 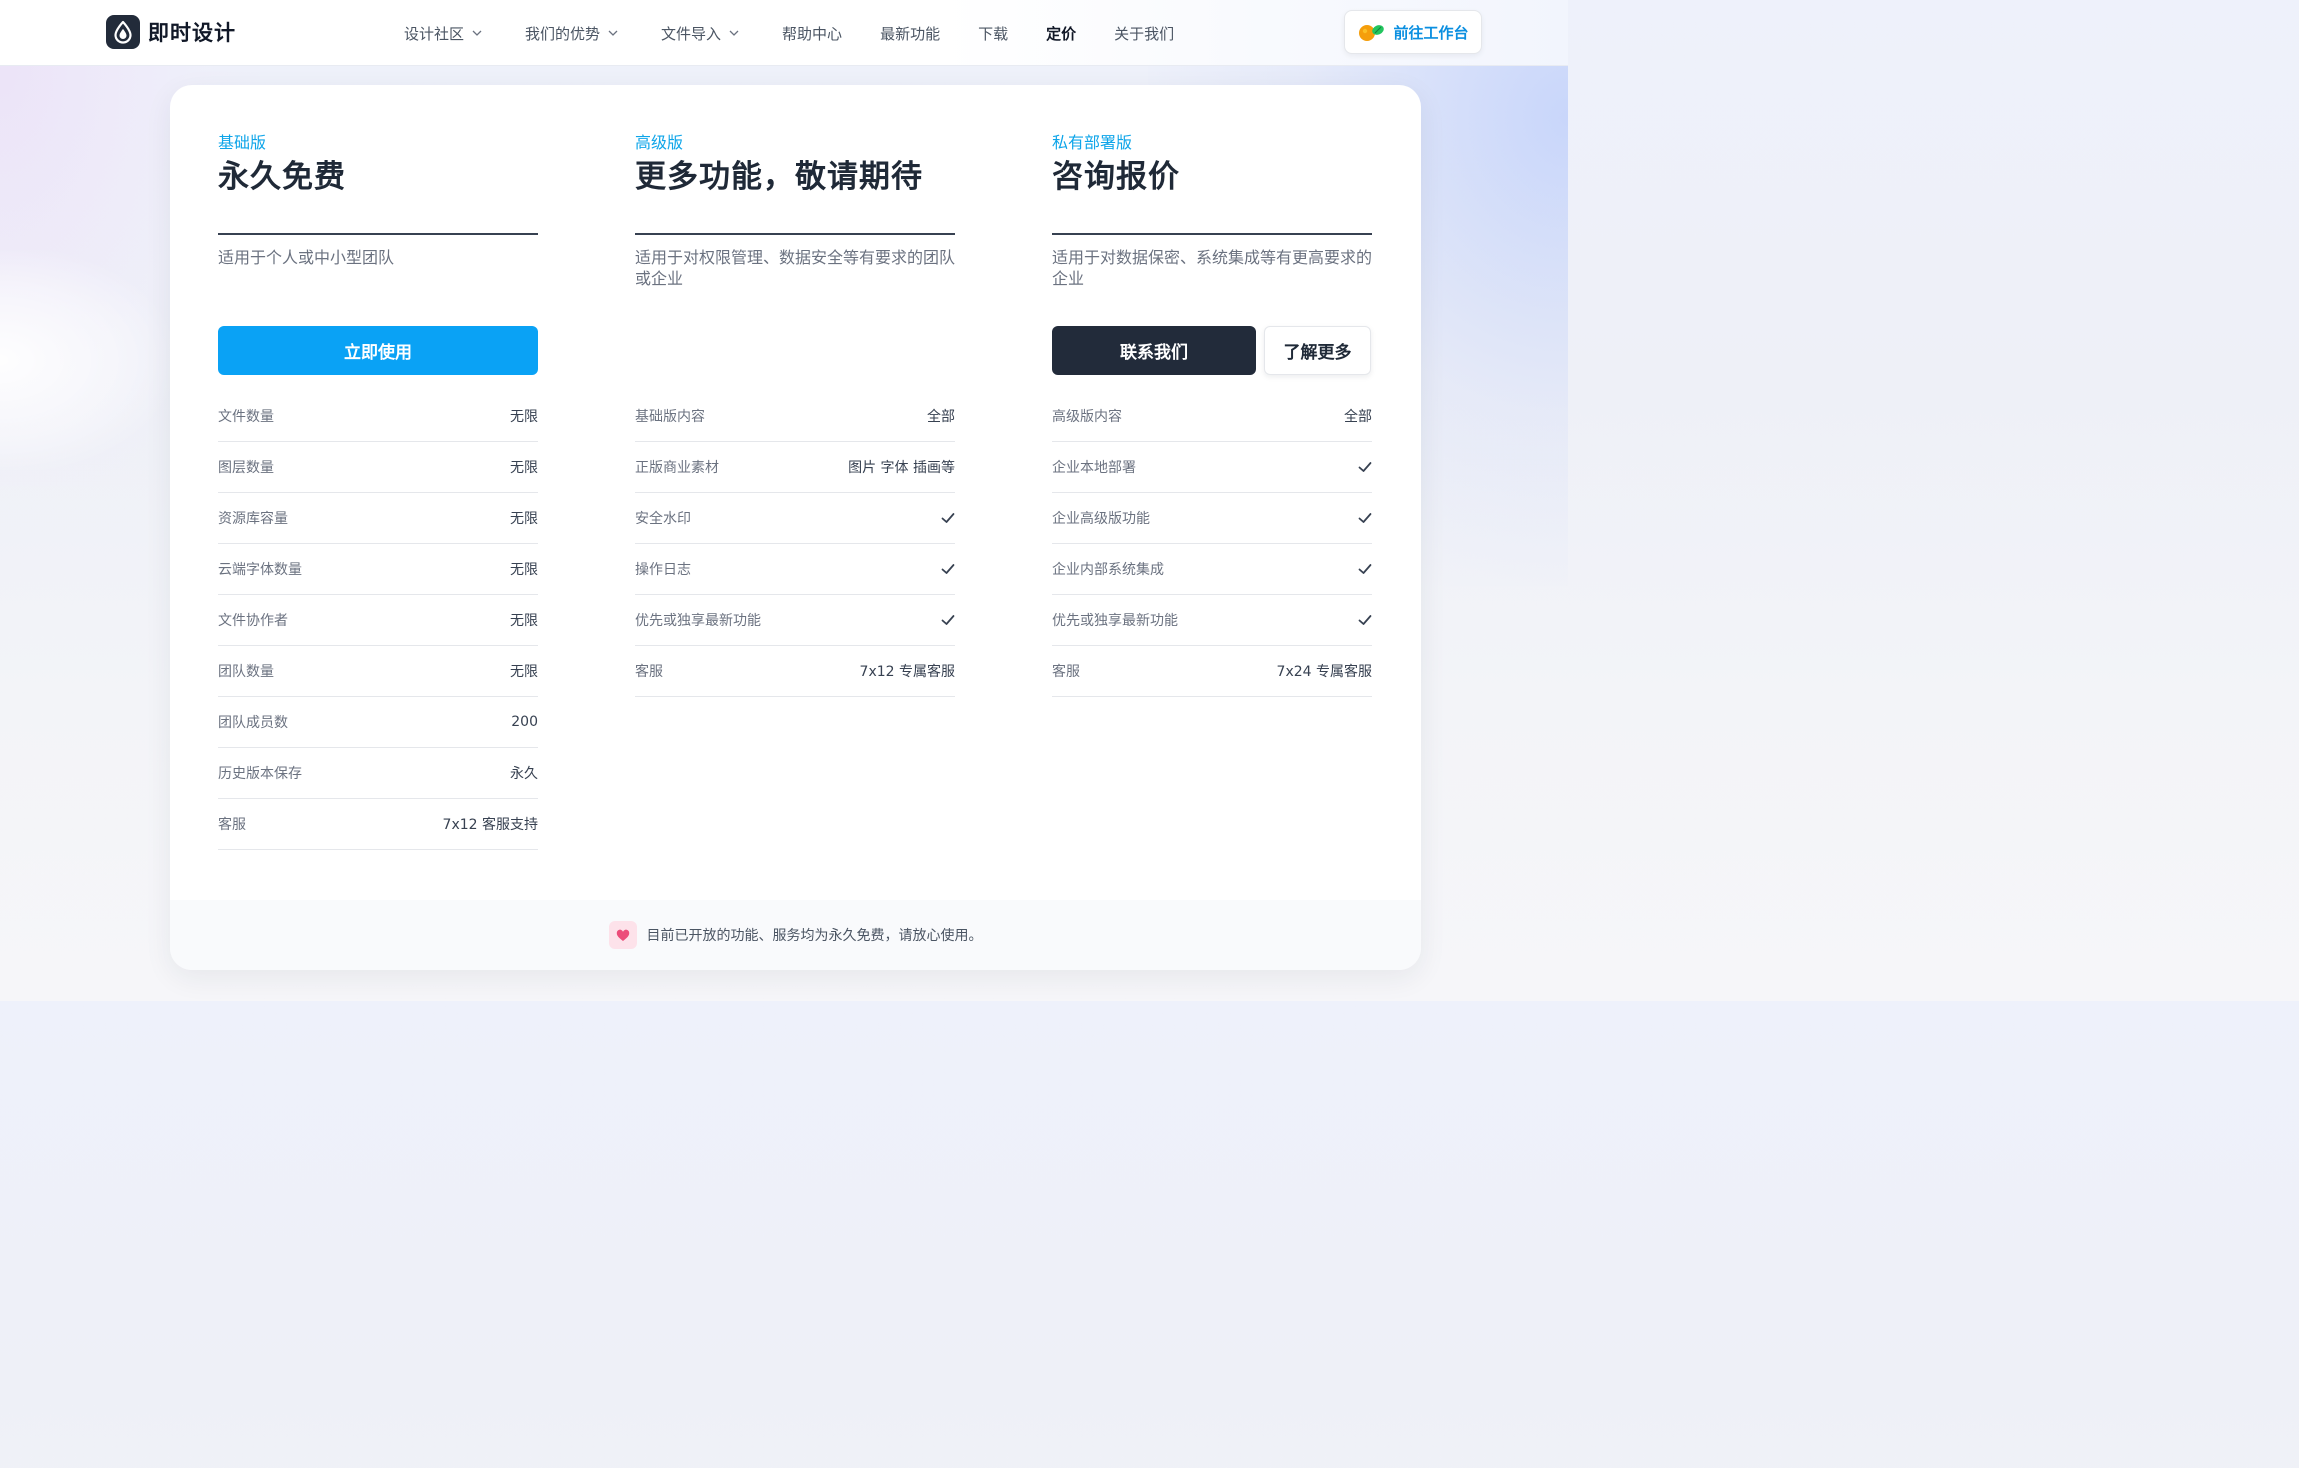 What do you see at coordinates (1212, 467) in the screenshot?
I see `feature-row: 企业本地部署` at bounding box center [1212, 467].